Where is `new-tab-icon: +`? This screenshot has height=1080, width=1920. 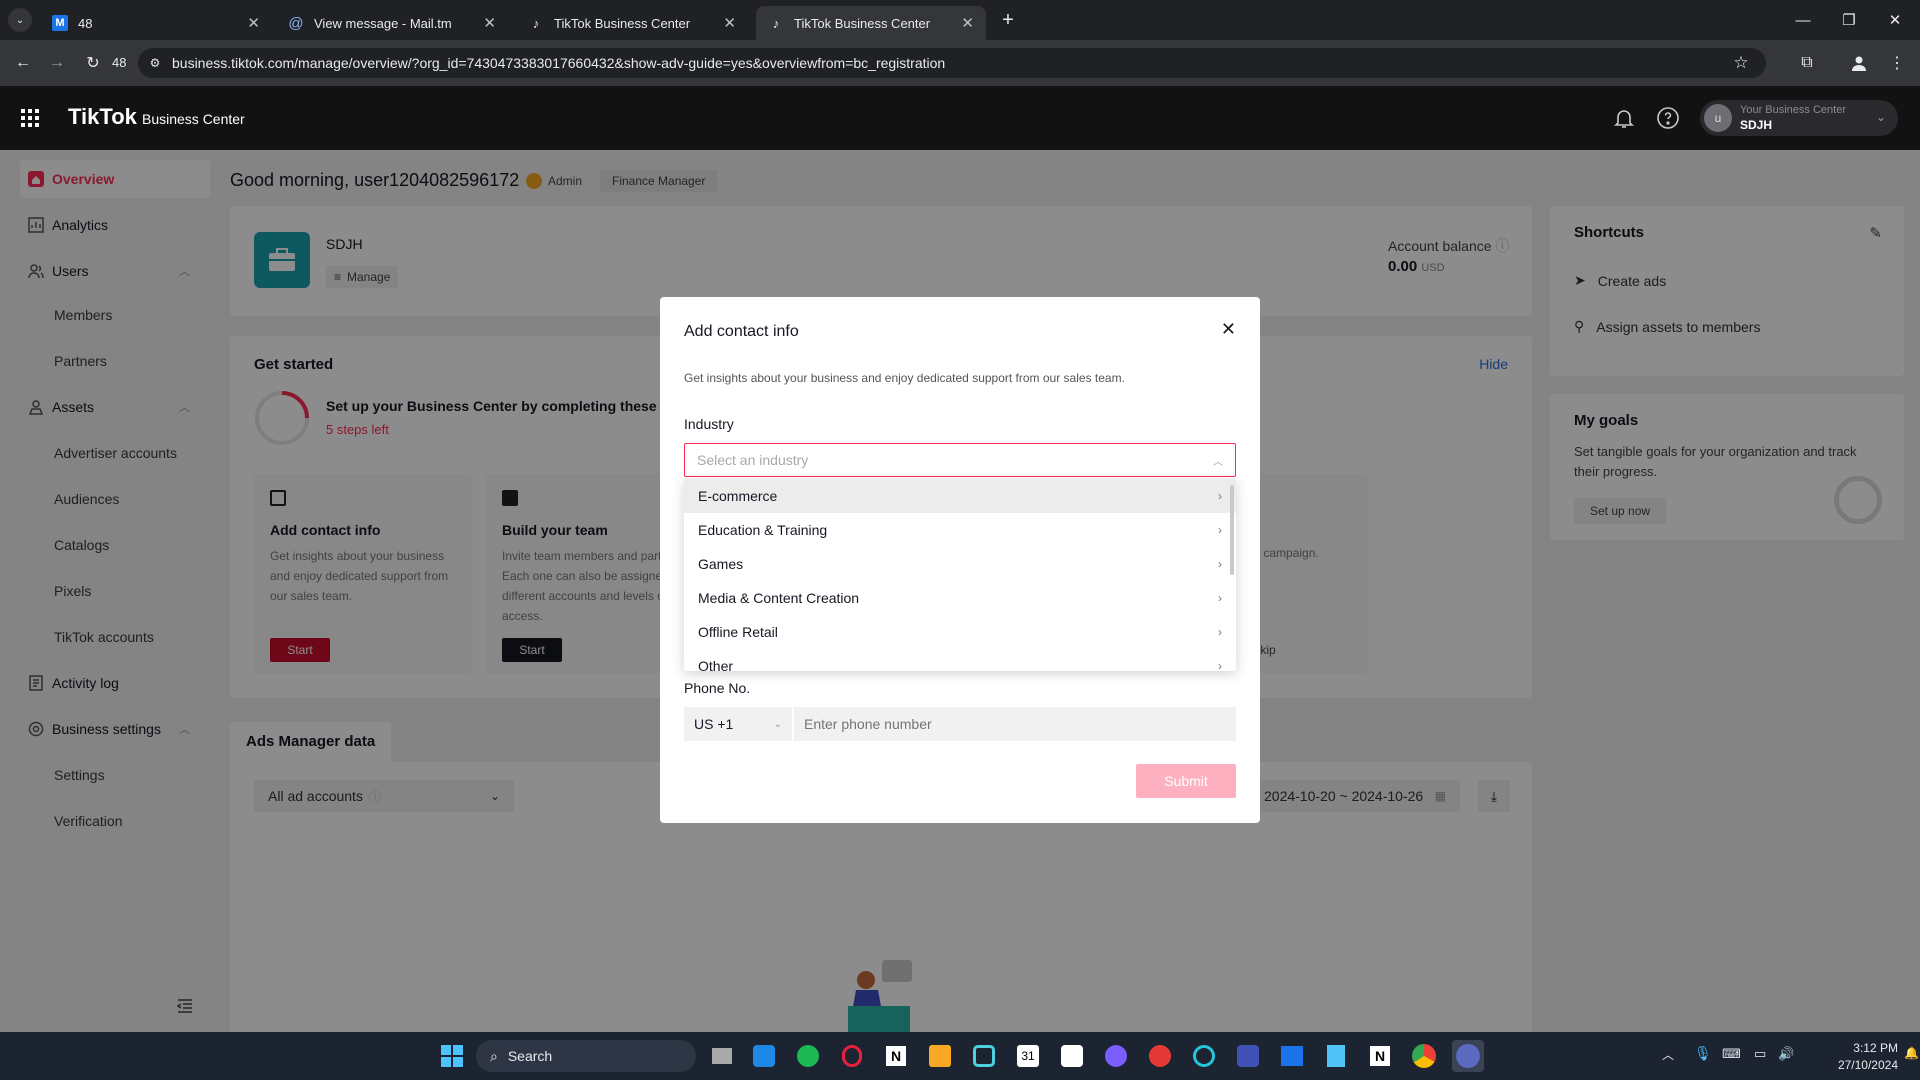 new-tab-icon: + is located at coordinates (1008, 20).